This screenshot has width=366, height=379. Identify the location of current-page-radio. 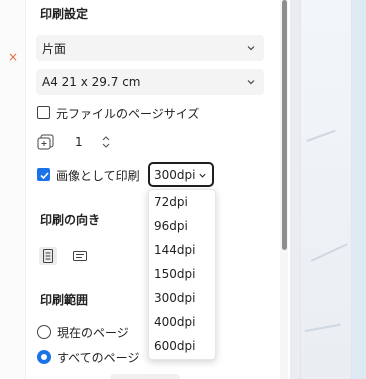
(44, 332).